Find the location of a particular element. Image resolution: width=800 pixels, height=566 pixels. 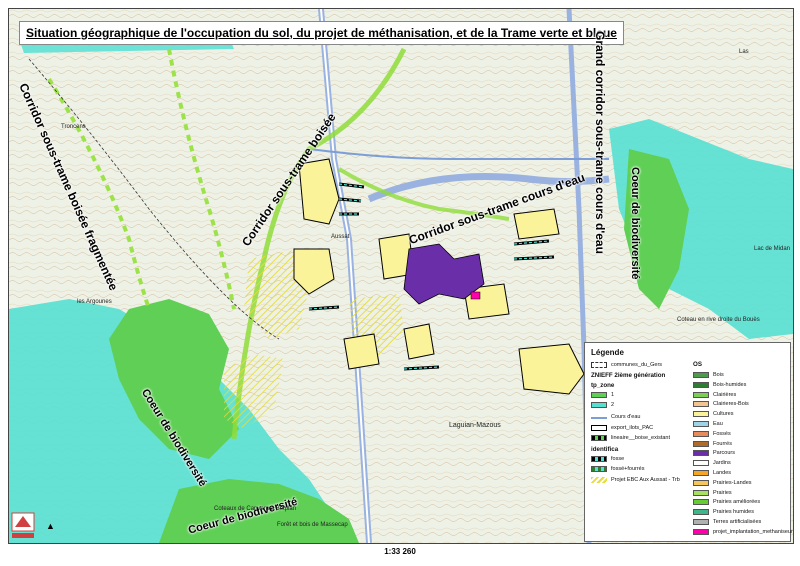

legend-os-label: Prairies humides is located at coordinates (733, 512).